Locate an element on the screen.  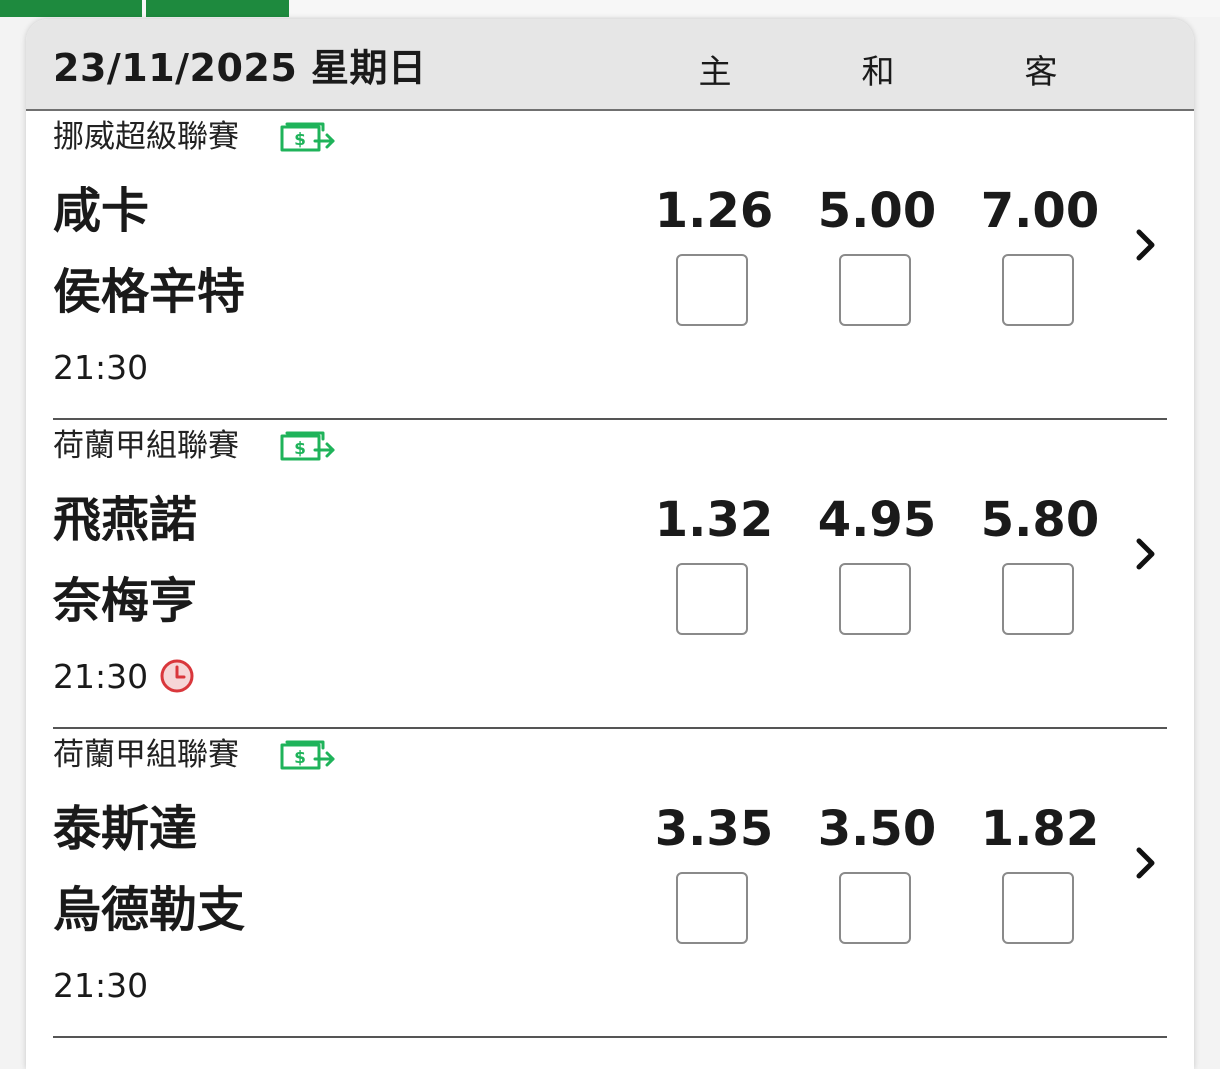
away-team-name: 奈梅亨 is located at coordinates (125, 601).